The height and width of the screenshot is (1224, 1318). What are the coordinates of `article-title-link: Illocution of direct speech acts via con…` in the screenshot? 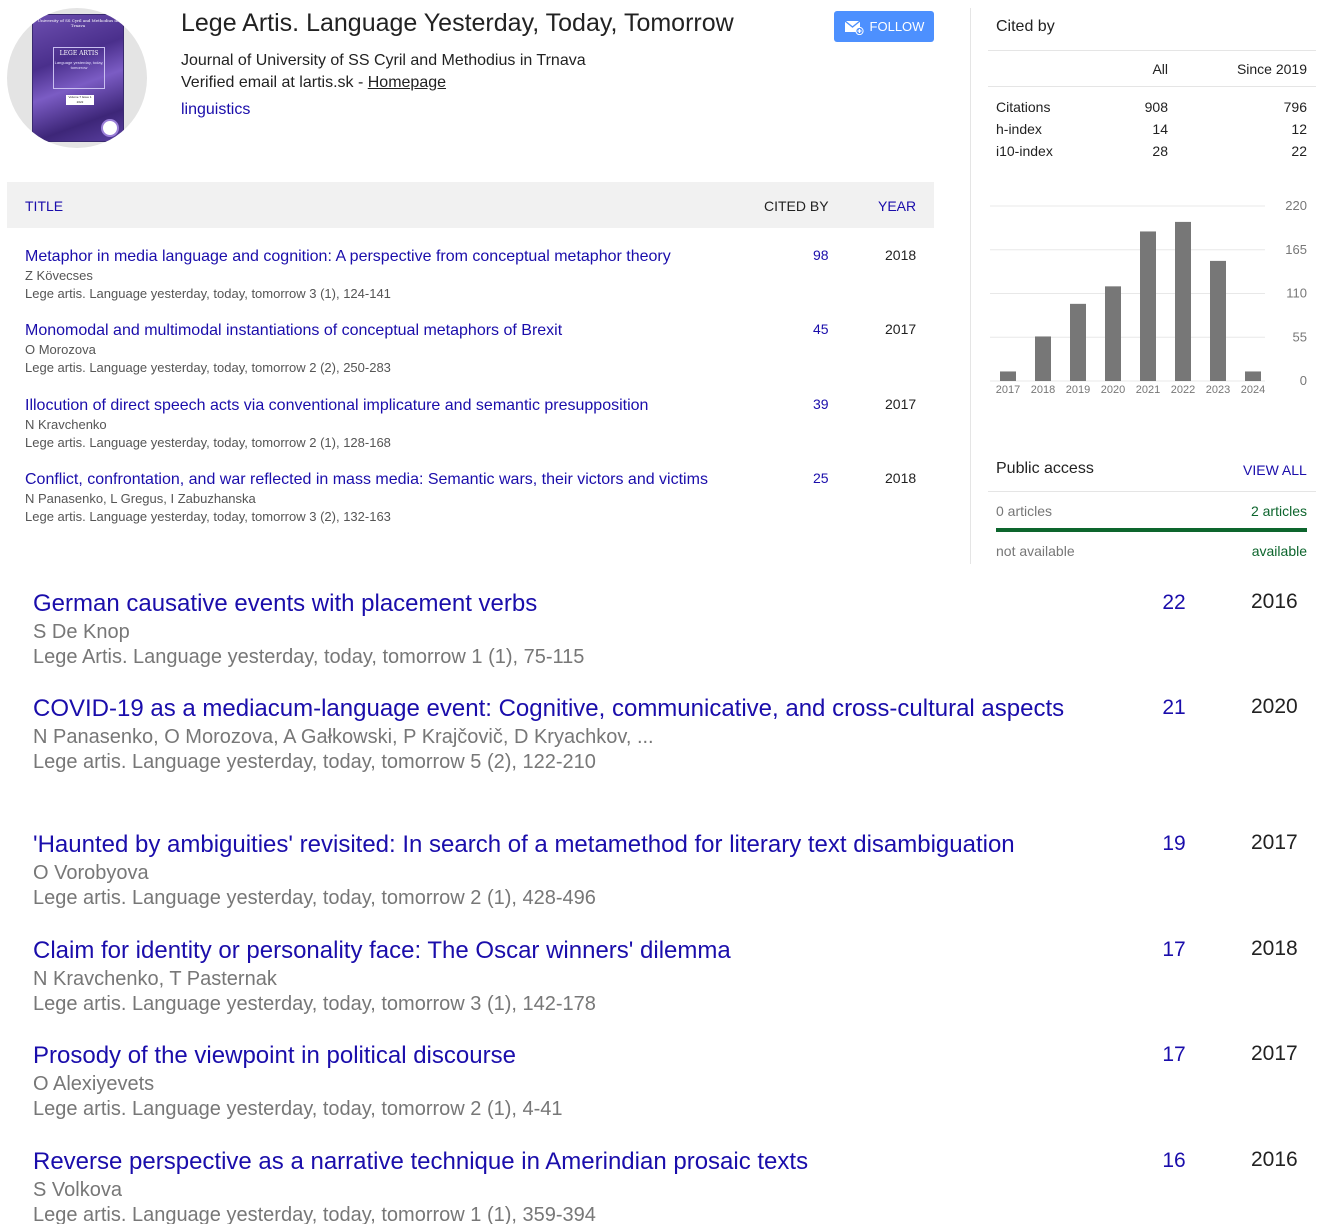 It's located at (381, 405).